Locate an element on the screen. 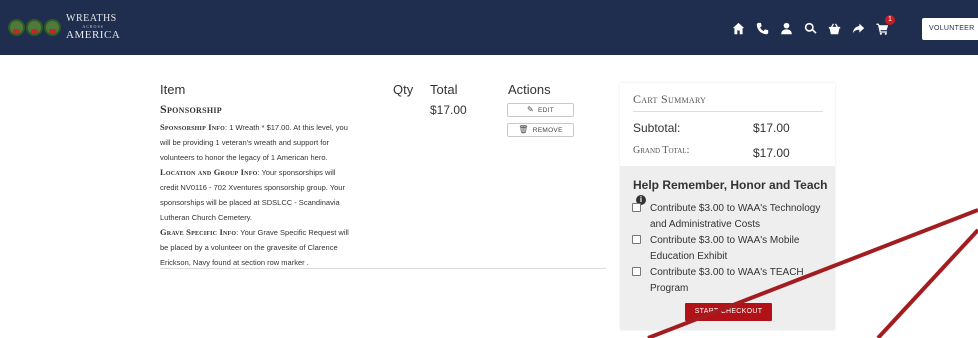  column-header-actions: Actions is located at coordinates (529, 89).